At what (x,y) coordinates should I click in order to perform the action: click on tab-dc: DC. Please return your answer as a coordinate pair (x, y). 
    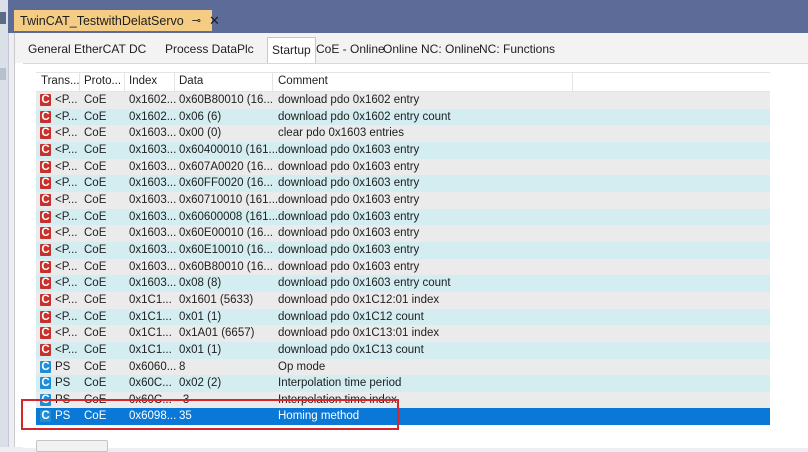
    Looking at the image, I should click on (137, 49).